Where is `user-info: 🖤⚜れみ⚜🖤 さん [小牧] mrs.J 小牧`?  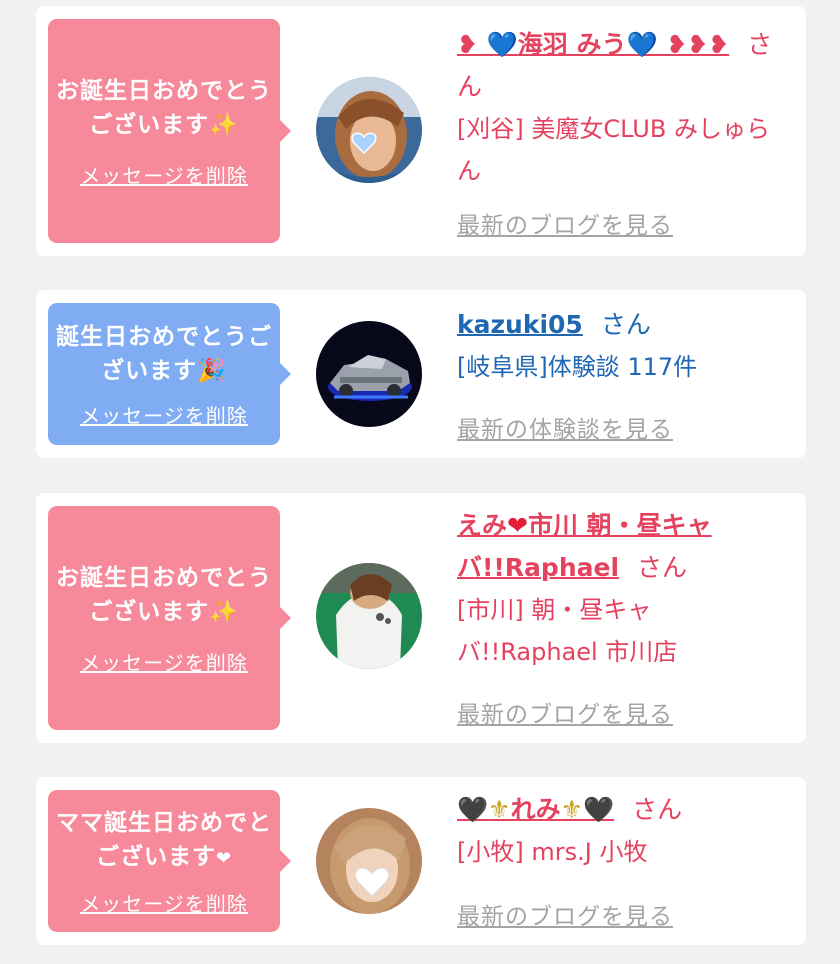 user-info: 🖤⚜れみ⚜🖤 さん [小牧] mrs.J 小牧 is located at coordinates (622, 831).